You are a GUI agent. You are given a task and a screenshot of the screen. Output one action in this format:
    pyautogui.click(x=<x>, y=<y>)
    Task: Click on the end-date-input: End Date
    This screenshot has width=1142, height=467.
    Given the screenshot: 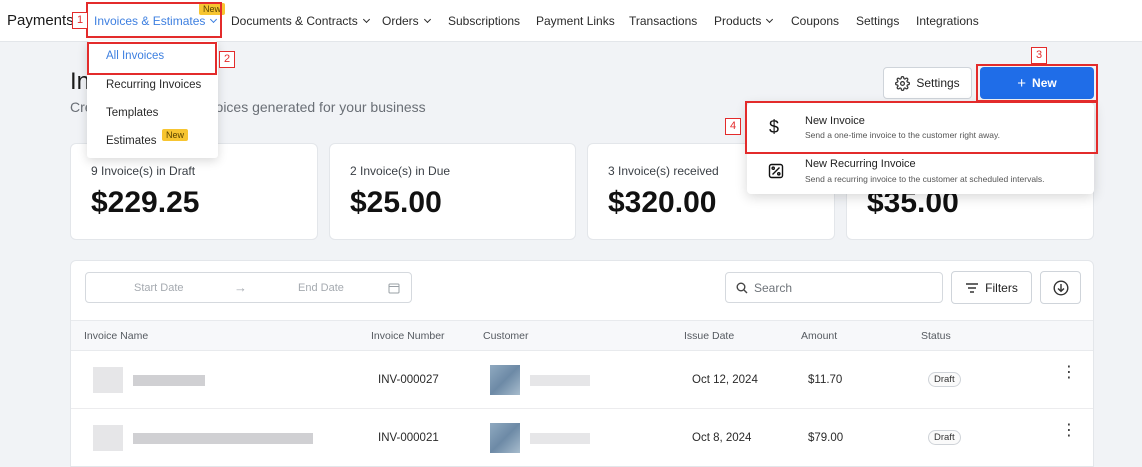 What is the action you would take?
    pyautogui.click(x=321, y=288)
    